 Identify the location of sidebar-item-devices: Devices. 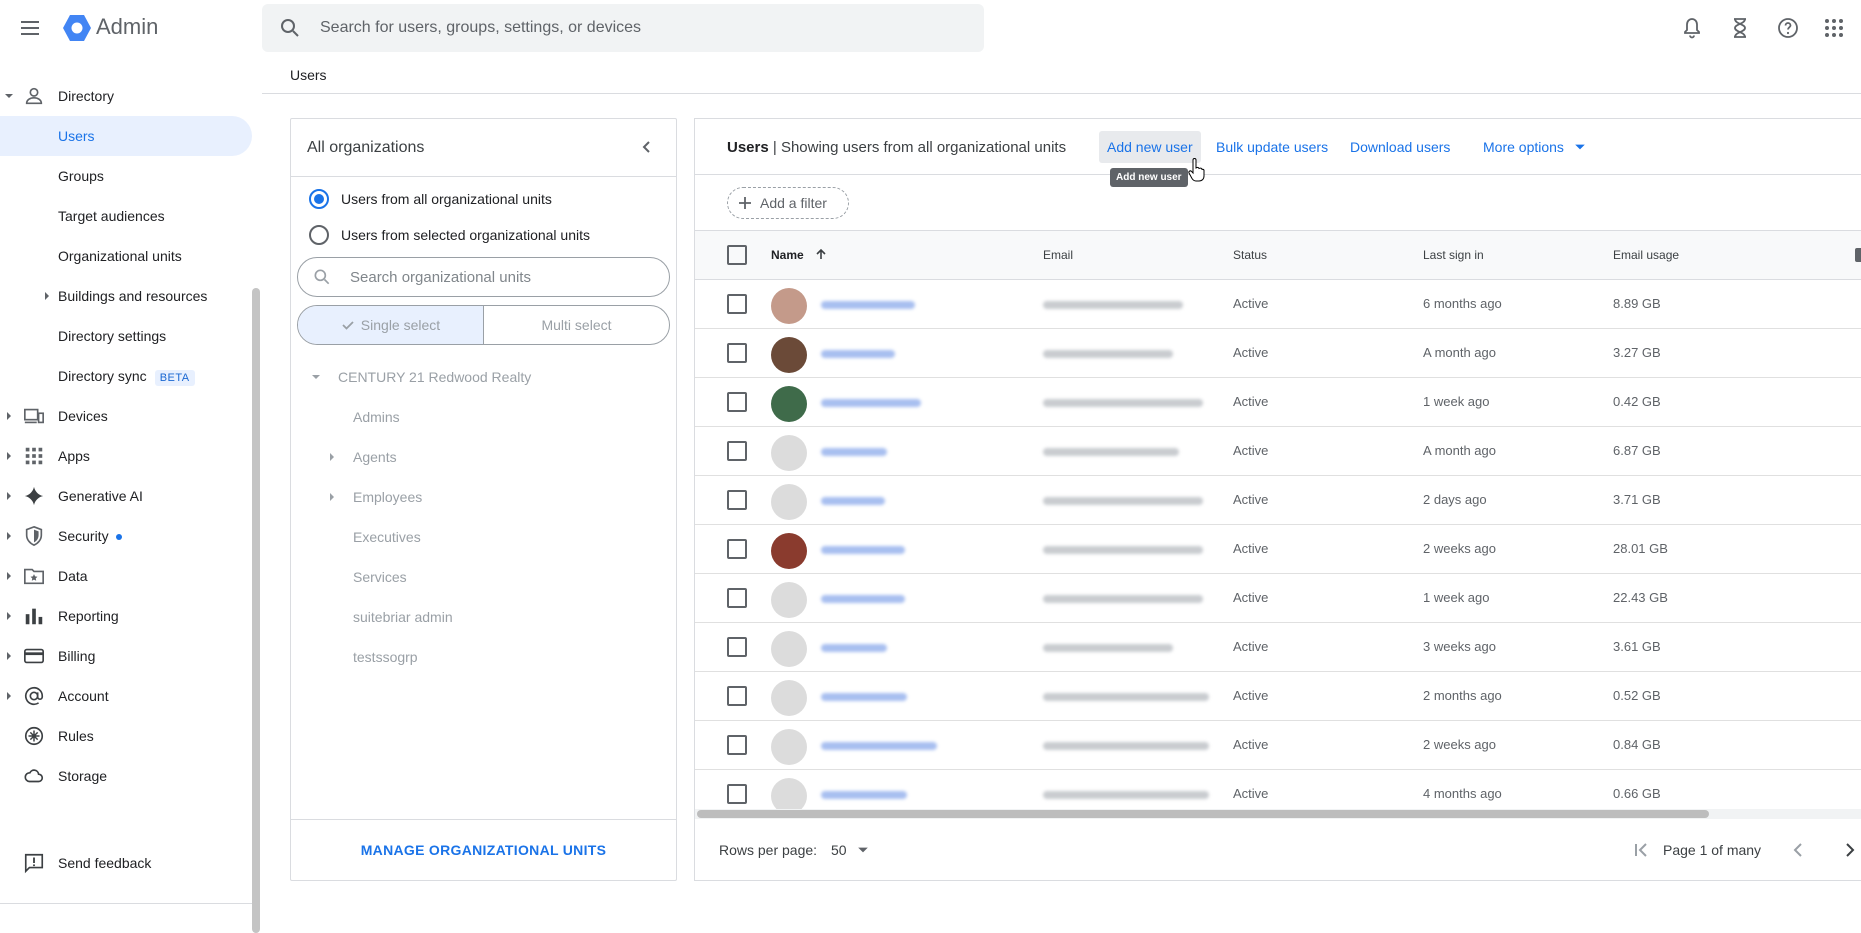
(126, 416).